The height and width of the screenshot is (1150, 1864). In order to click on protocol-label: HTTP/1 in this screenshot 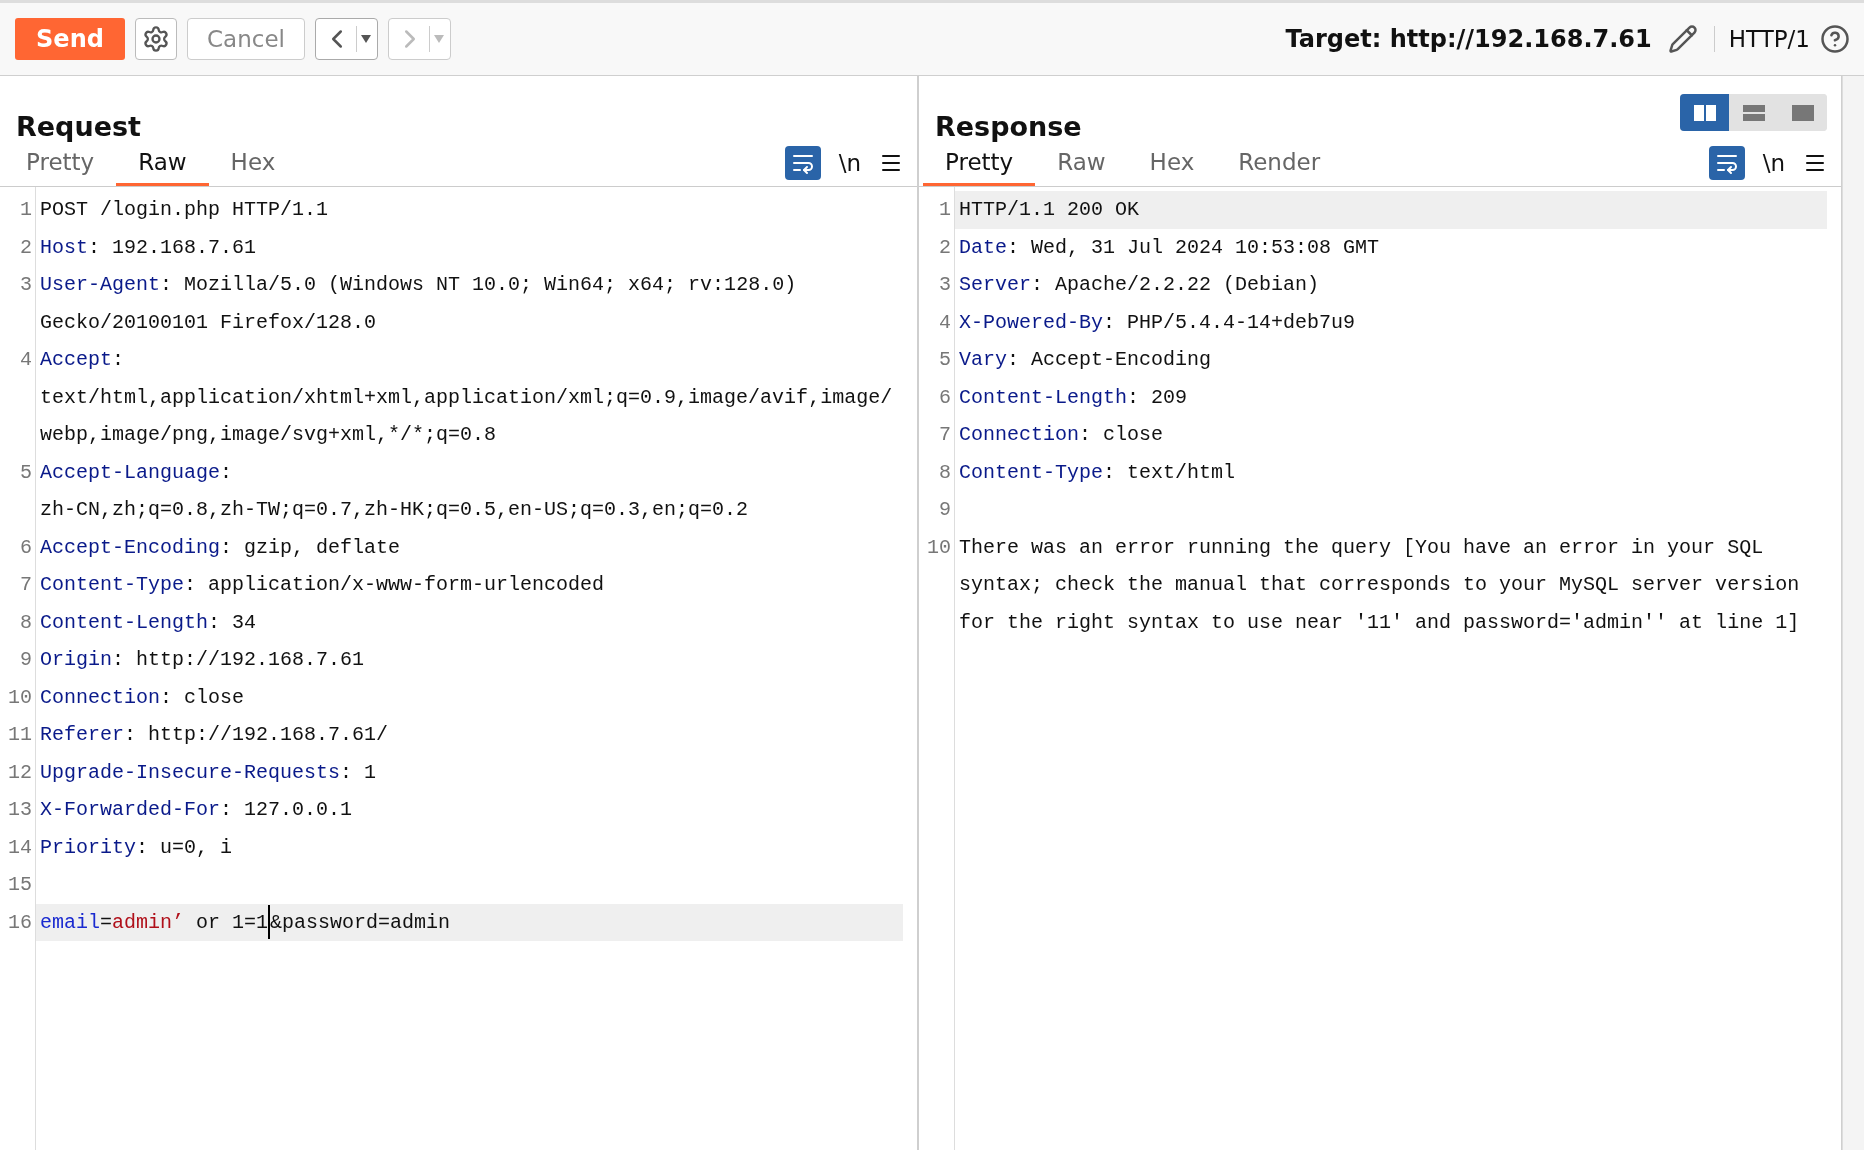, I will do `click(1761, 39)`.